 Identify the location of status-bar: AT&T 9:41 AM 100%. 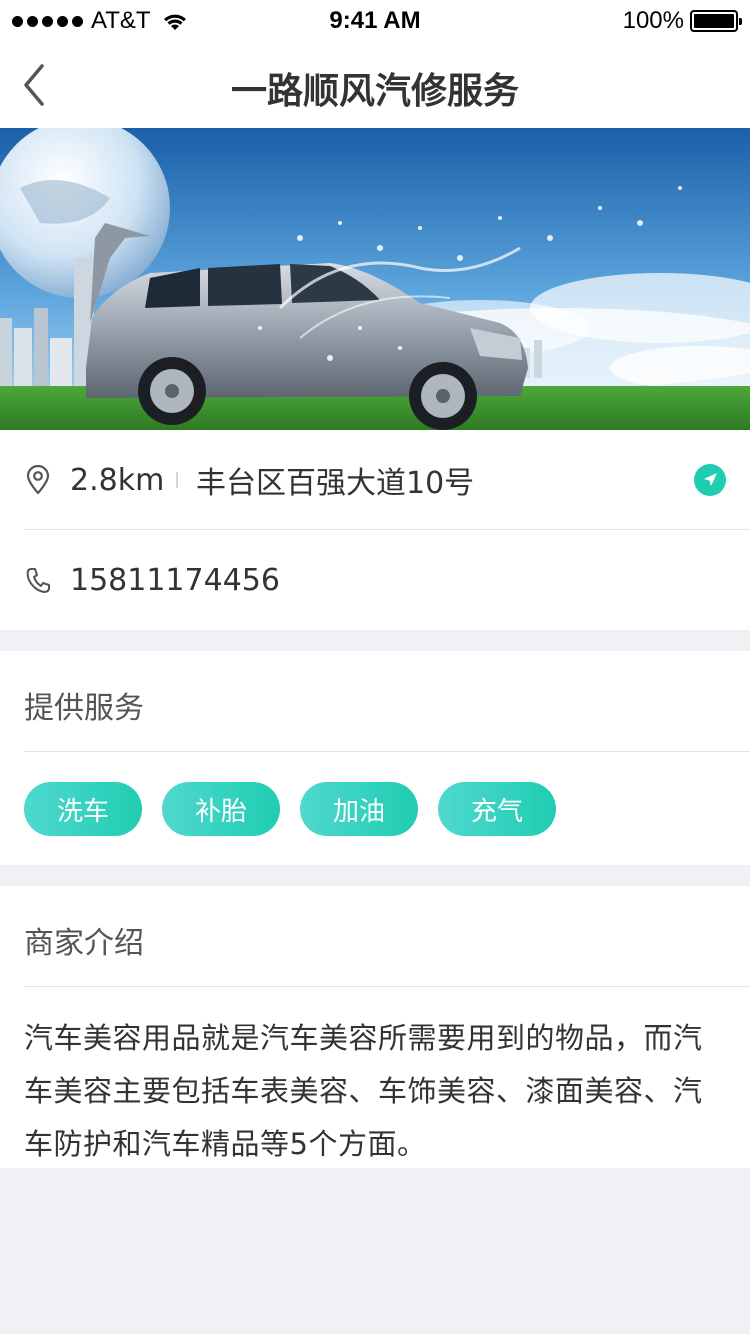
(375, 20).